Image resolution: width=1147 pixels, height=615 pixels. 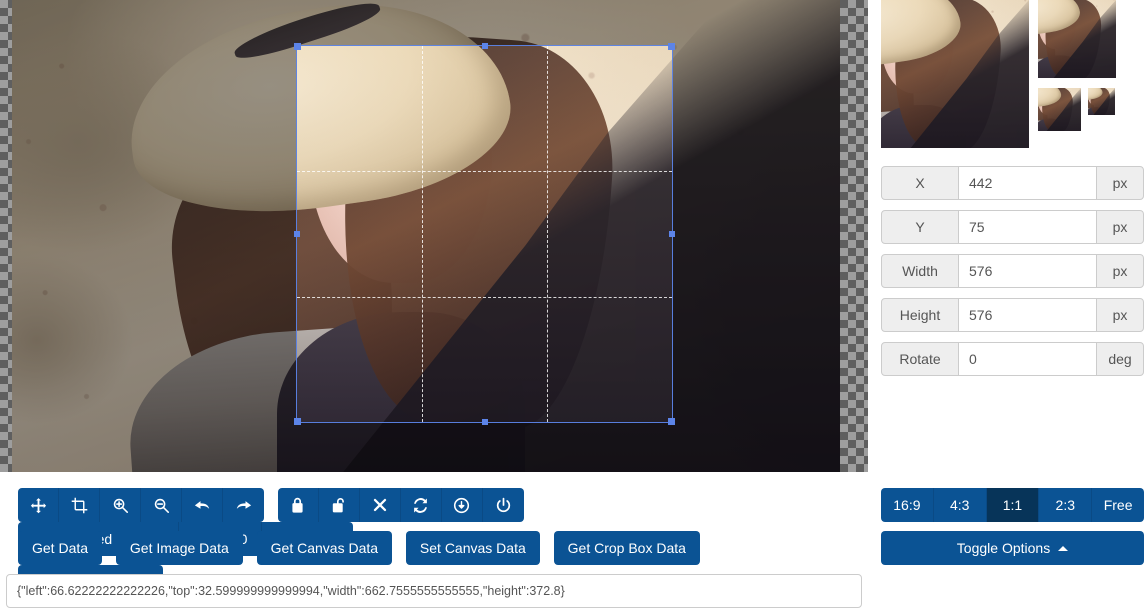 What do you see at coordinates (1120, 315) in the screenshot?
I see `field-height-unit: px` at bounding box center [1120, 315].